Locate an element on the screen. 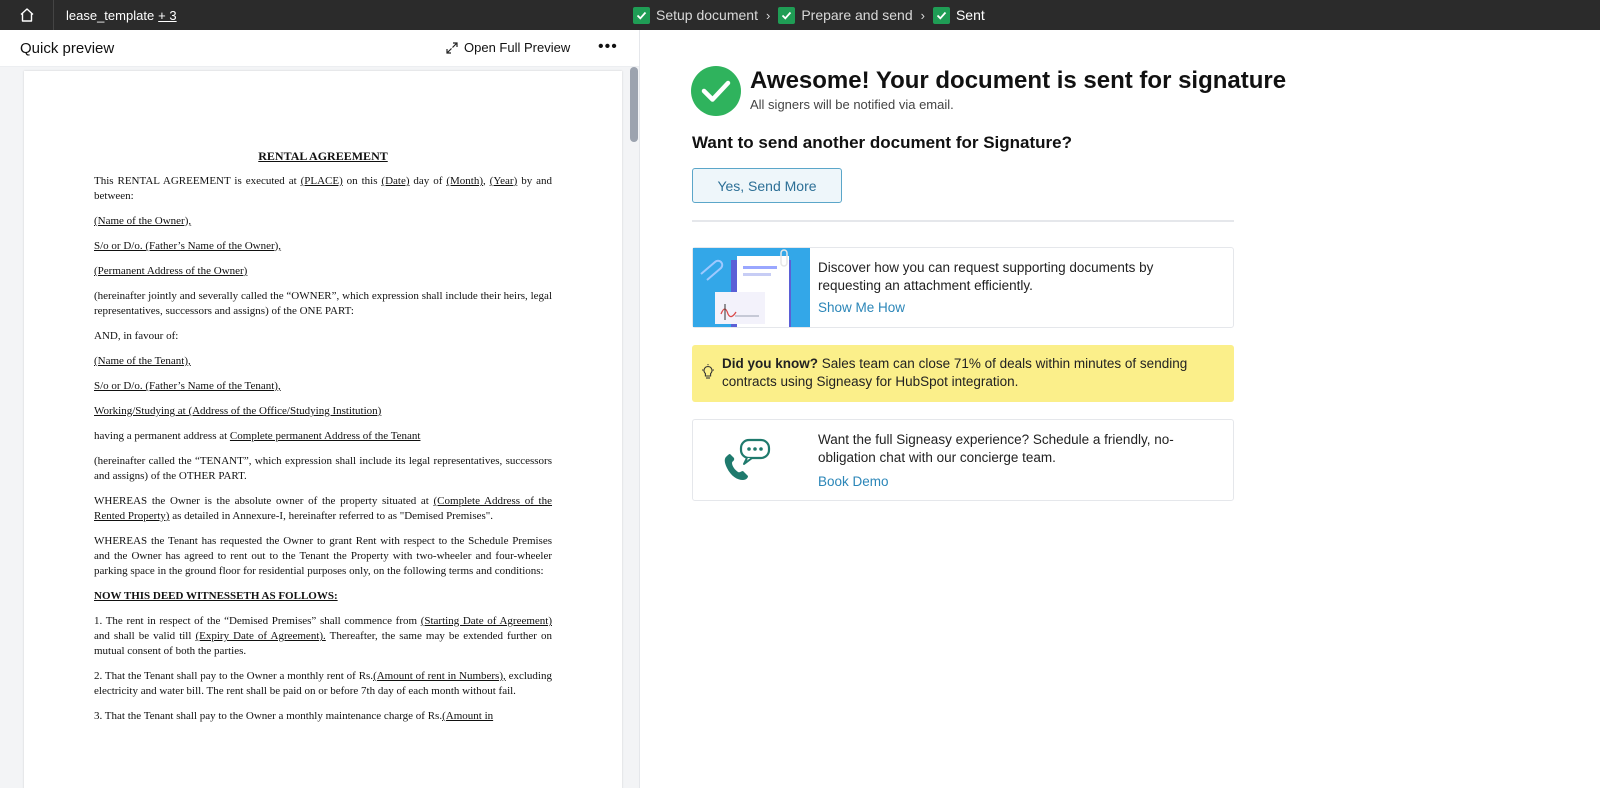 The width and height of the screenshot is (1600, 788). step-label: Prepare and send is located at coordinates (857, 15).